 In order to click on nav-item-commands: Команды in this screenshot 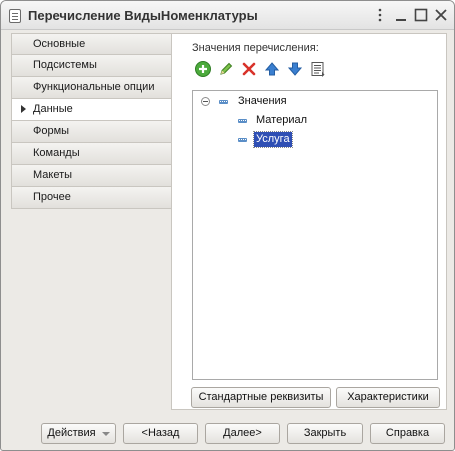, I will do `click(91, 154)`.